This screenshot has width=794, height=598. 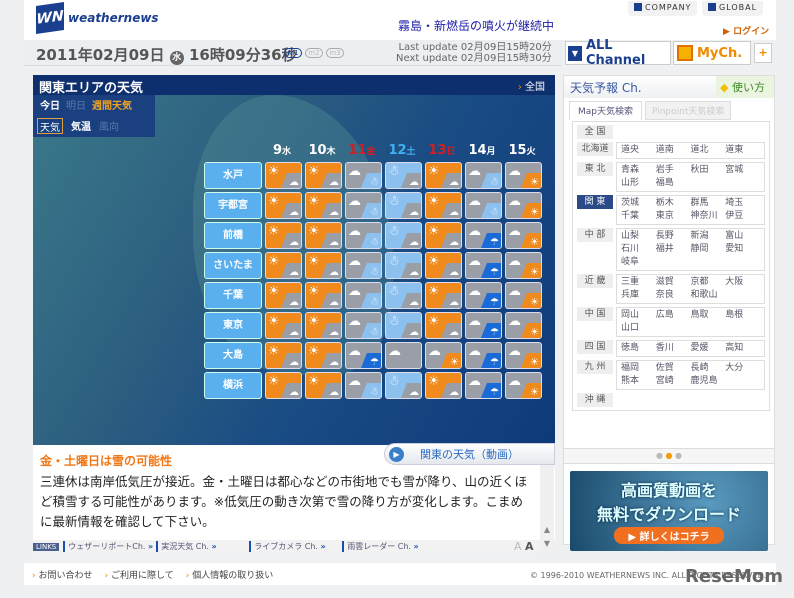 I want to click on region-button: 関 東, so click(x=595, y=202).